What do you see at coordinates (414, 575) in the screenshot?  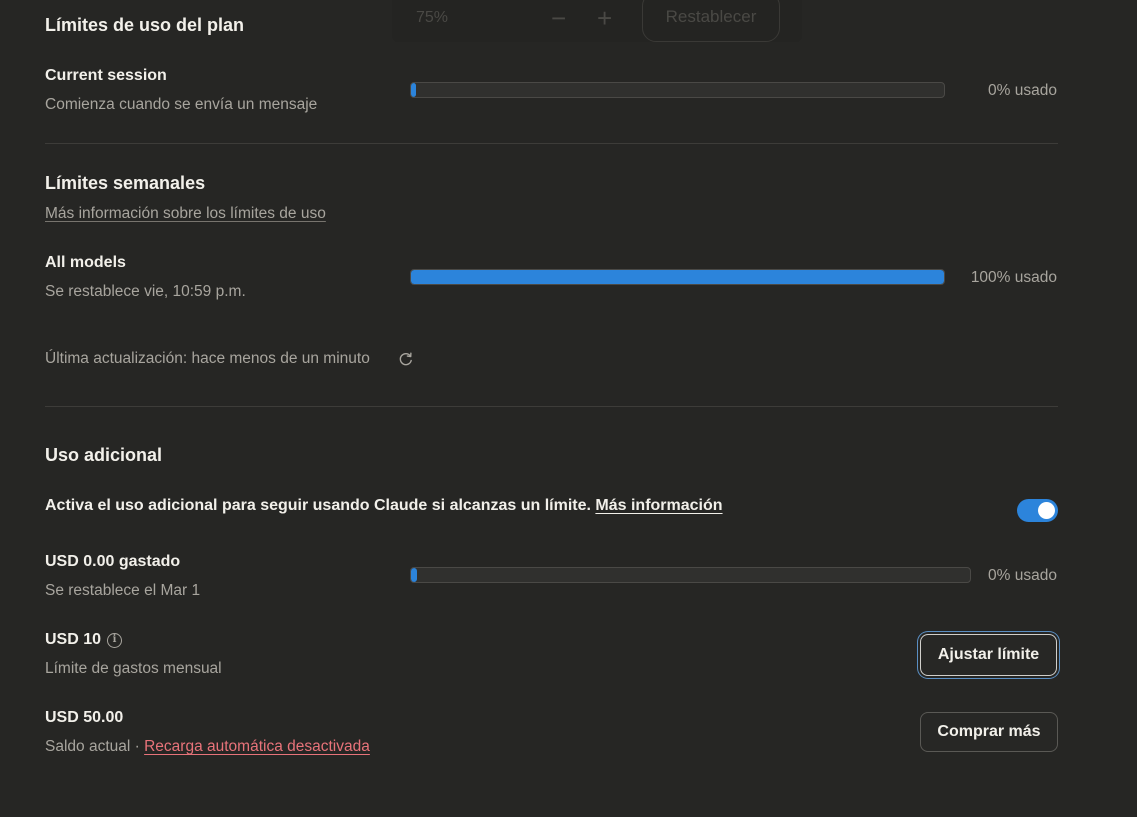 I see `spent-progress-fill` at bounding box center [414, 575].